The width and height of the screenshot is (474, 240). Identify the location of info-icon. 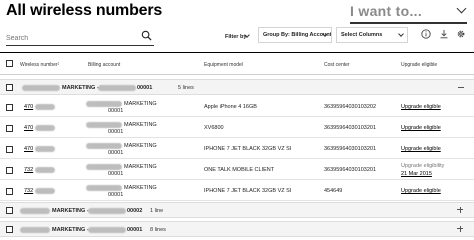
(426, 34).